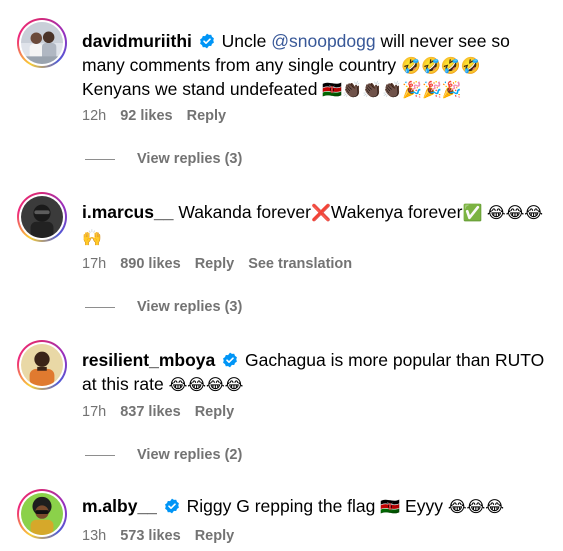 The width and height of the screenshot is (563, 551). Describe the element at coordinates (283, 506) in the screenshot. I see `comment-body-part: Riggy G repping the flag` at that location.